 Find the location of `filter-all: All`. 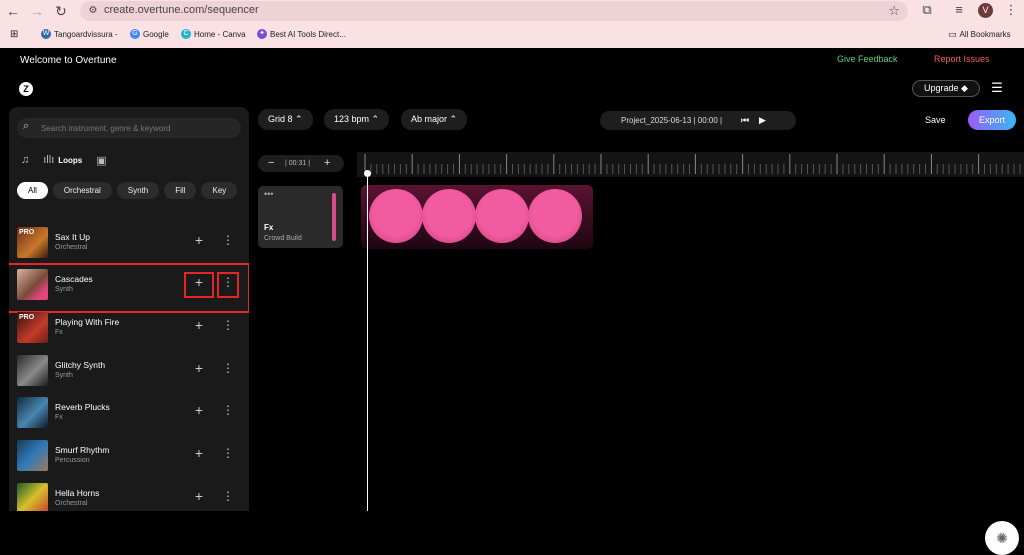

filter-all: All is located at coordinates (32, 190).